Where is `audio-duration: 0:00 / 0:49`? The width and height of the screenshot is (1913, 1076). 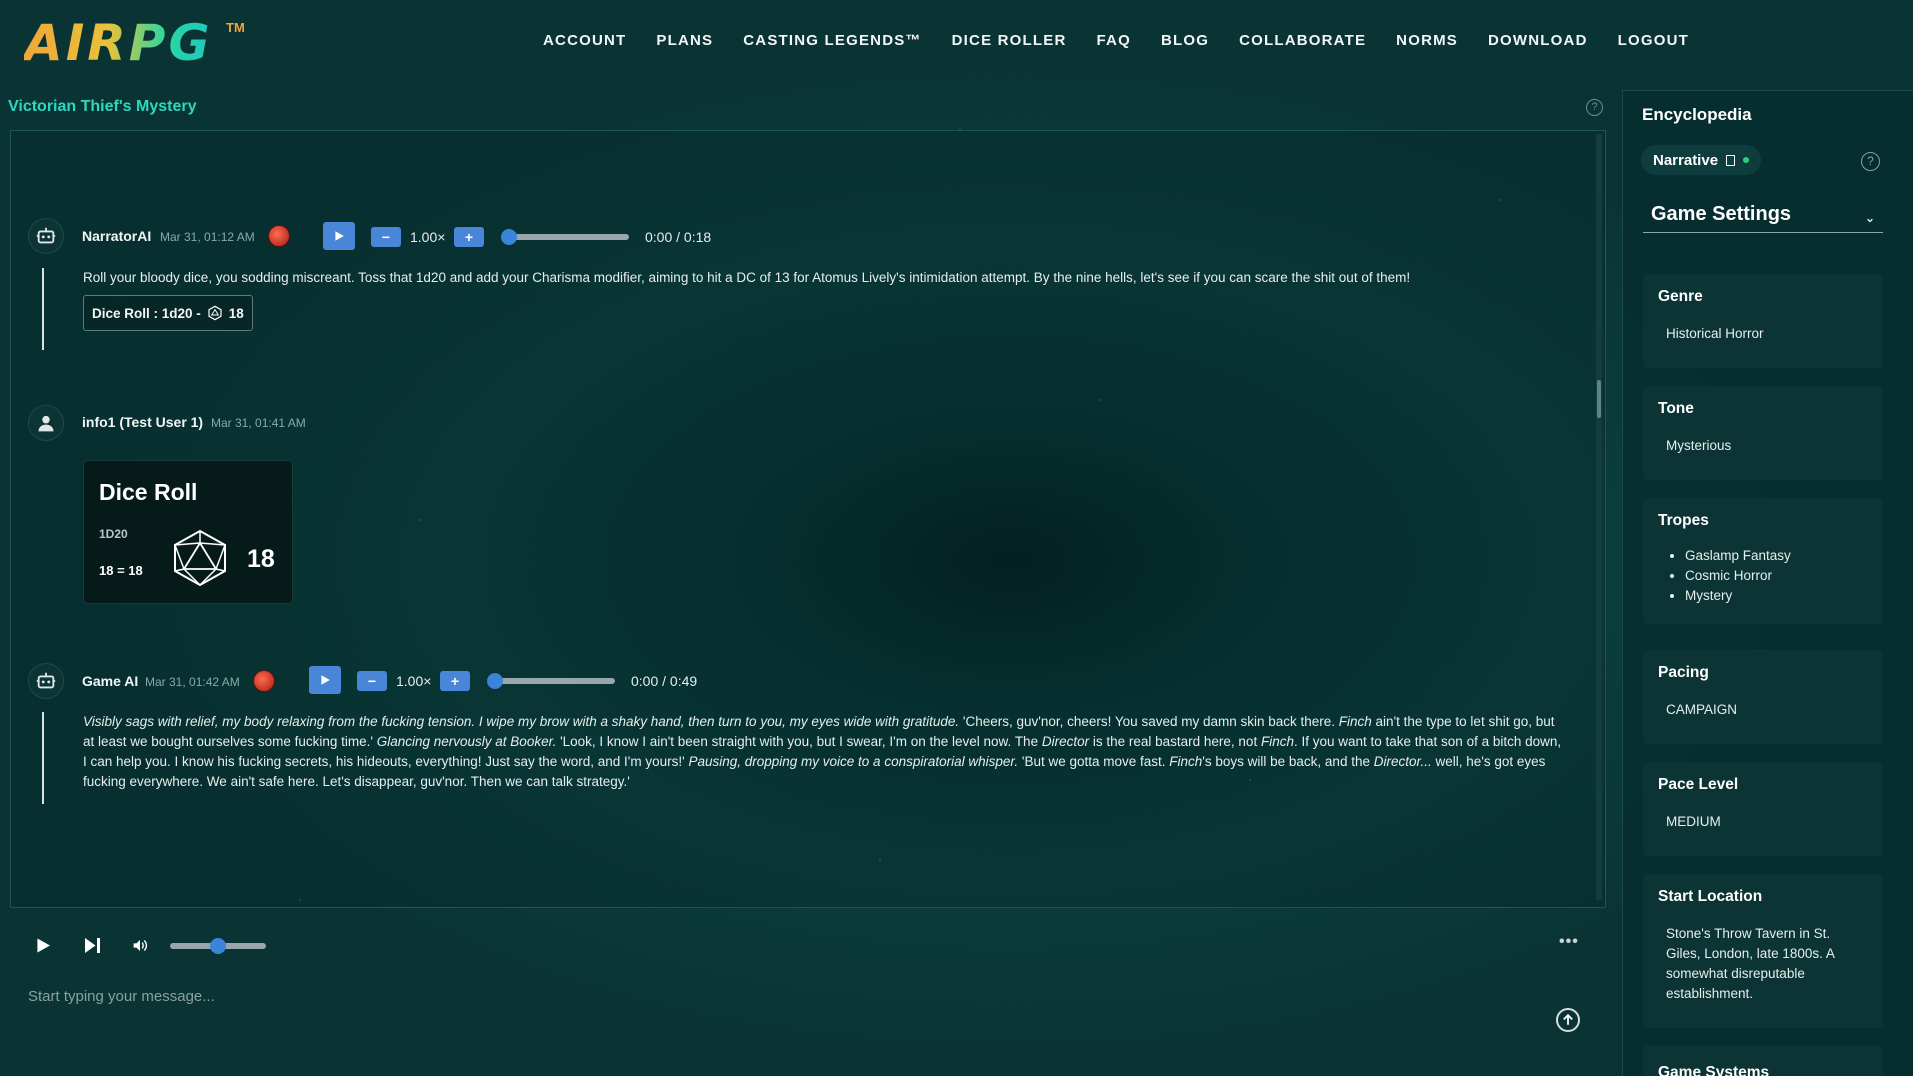
audio-duration: 0:00 / 0:49 is located at coordinates (664, 681).